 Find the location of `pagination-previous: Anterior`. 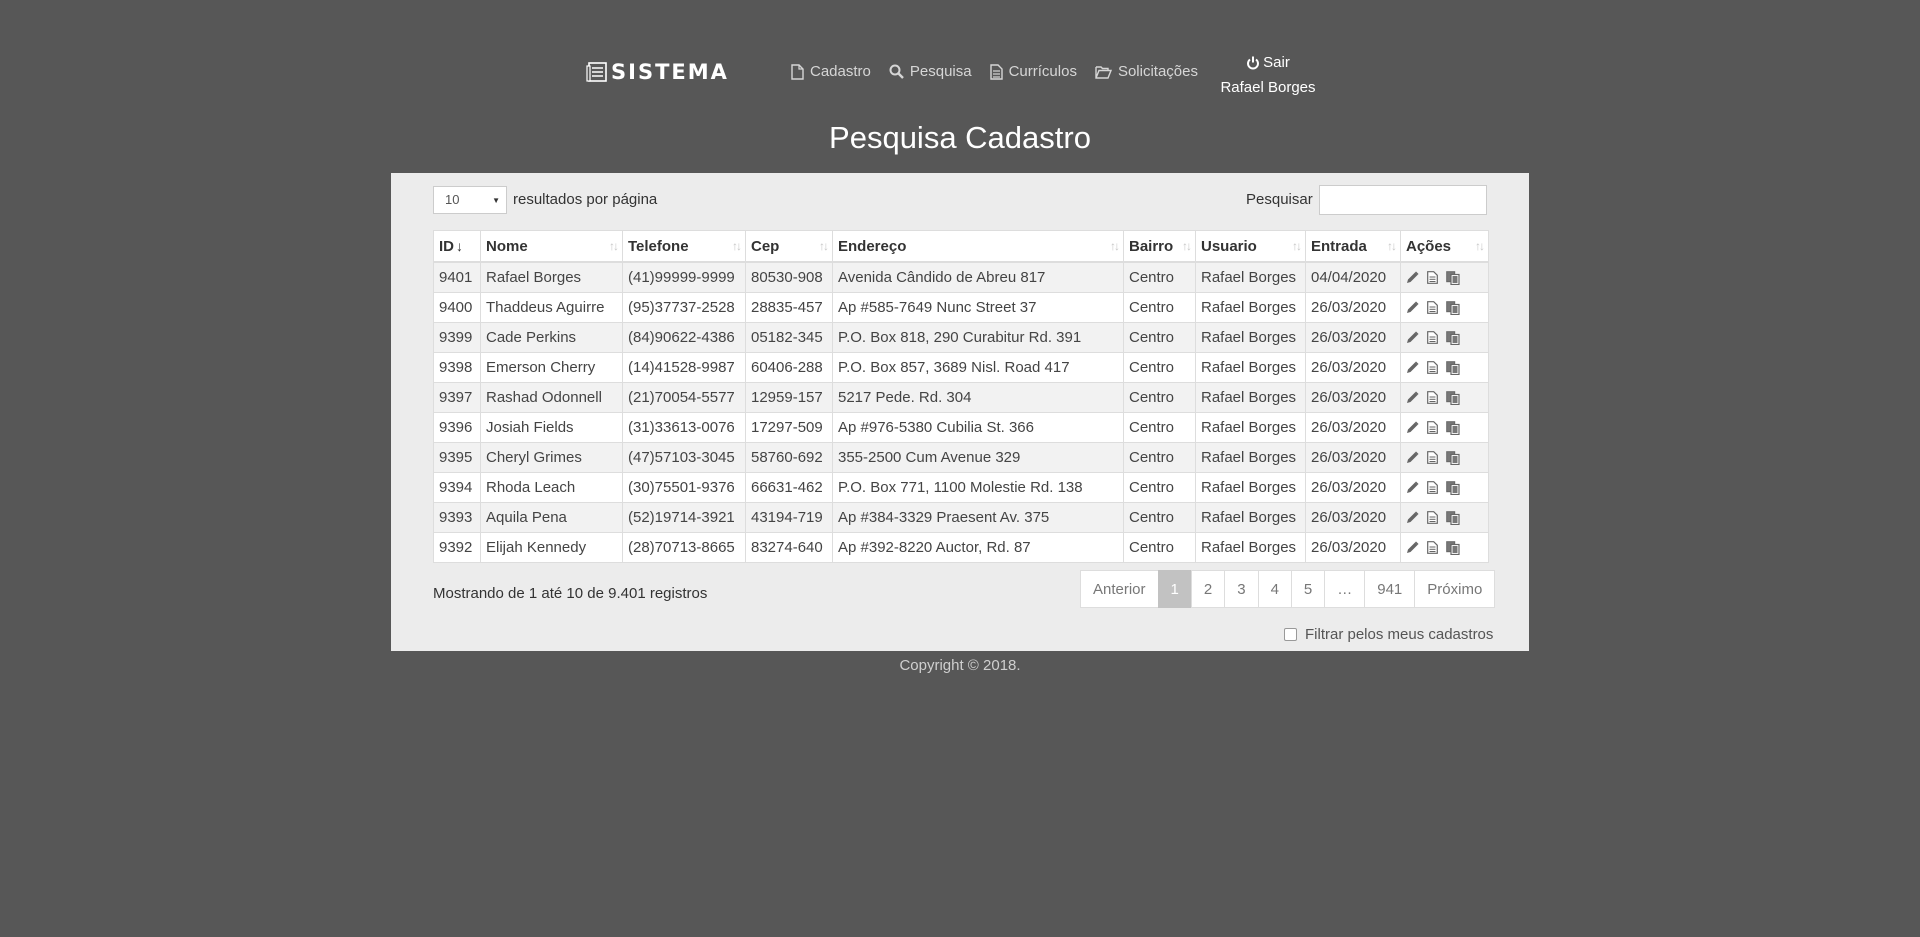

pagination-previous: Anterior is located at coordinates (1119, 589).